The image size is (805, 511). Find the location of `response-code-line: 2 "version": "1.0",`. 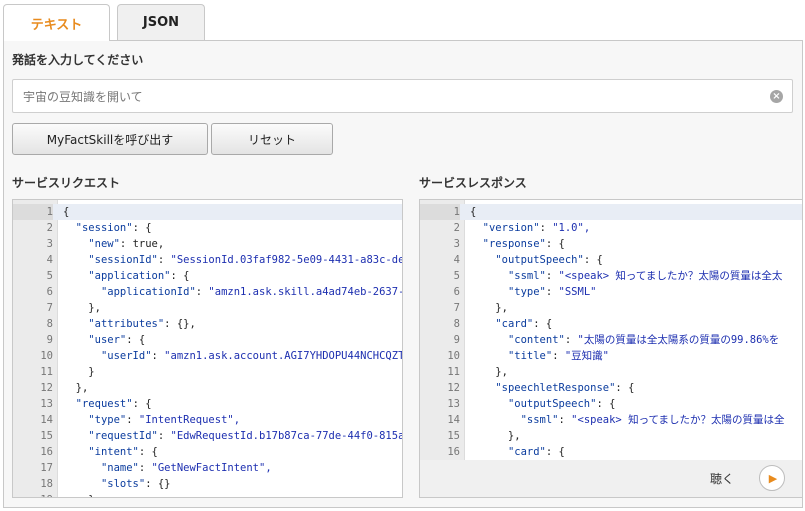

response-code-line: 2 "version": "1.0", is located at coordinates (611, 228).